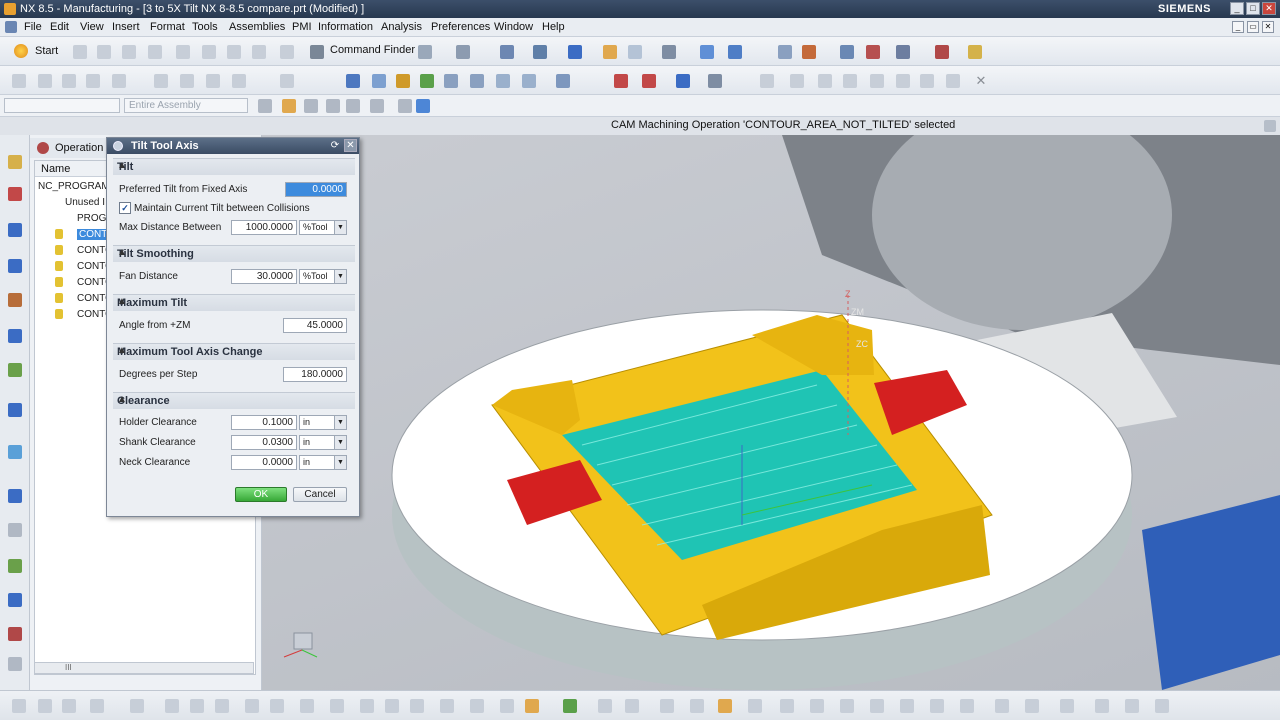 The width and height of the screenshot is (1280, 720). Describe the element at coordinates (15, 266) in the screenshot. I see `resource-tab-part-icon` at that location.